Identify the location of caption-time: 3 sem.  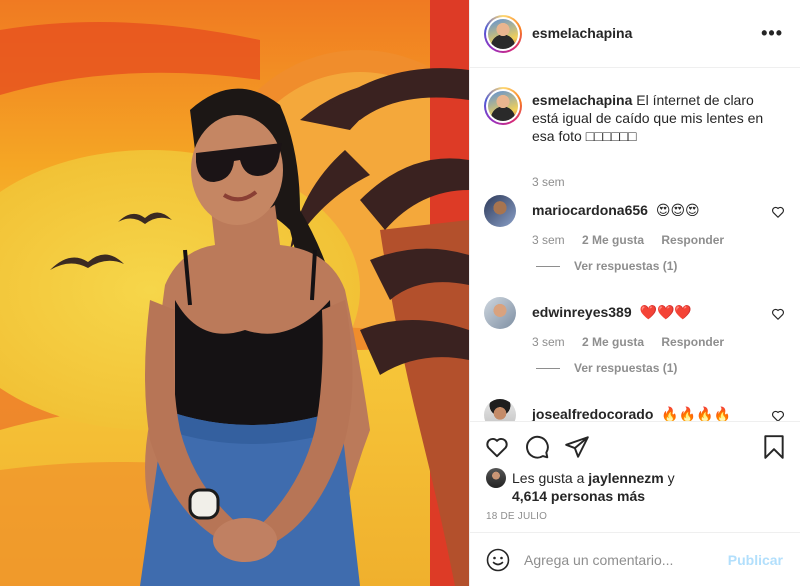
(548, 182).